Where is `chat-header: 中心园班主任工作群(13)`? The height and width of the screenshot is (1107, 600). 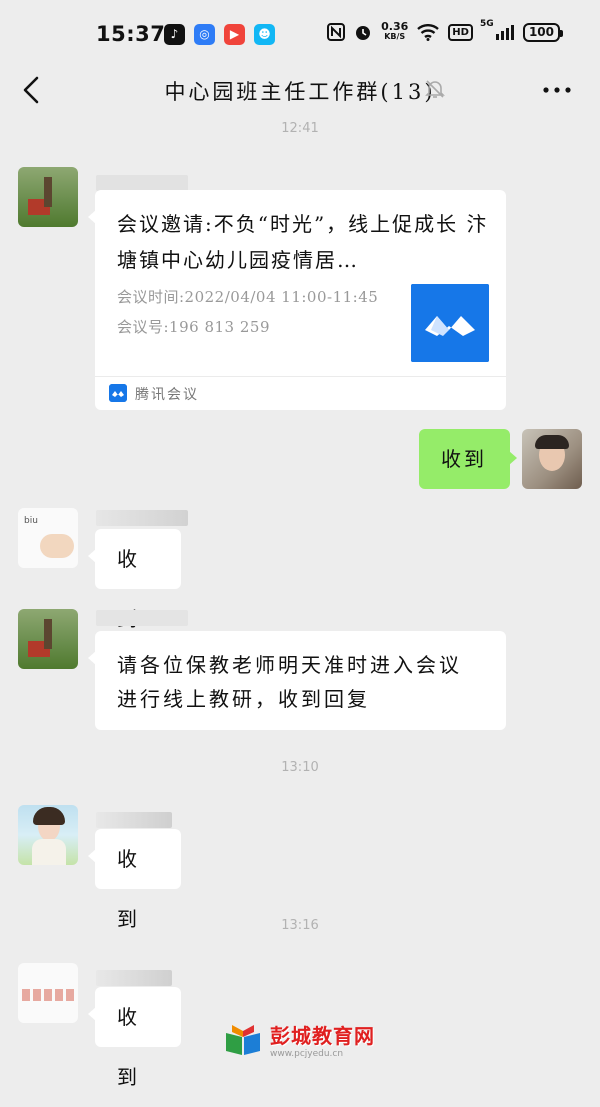 chat-header: 中心园班主任工作群(13) is located at coordinates (300, 90).